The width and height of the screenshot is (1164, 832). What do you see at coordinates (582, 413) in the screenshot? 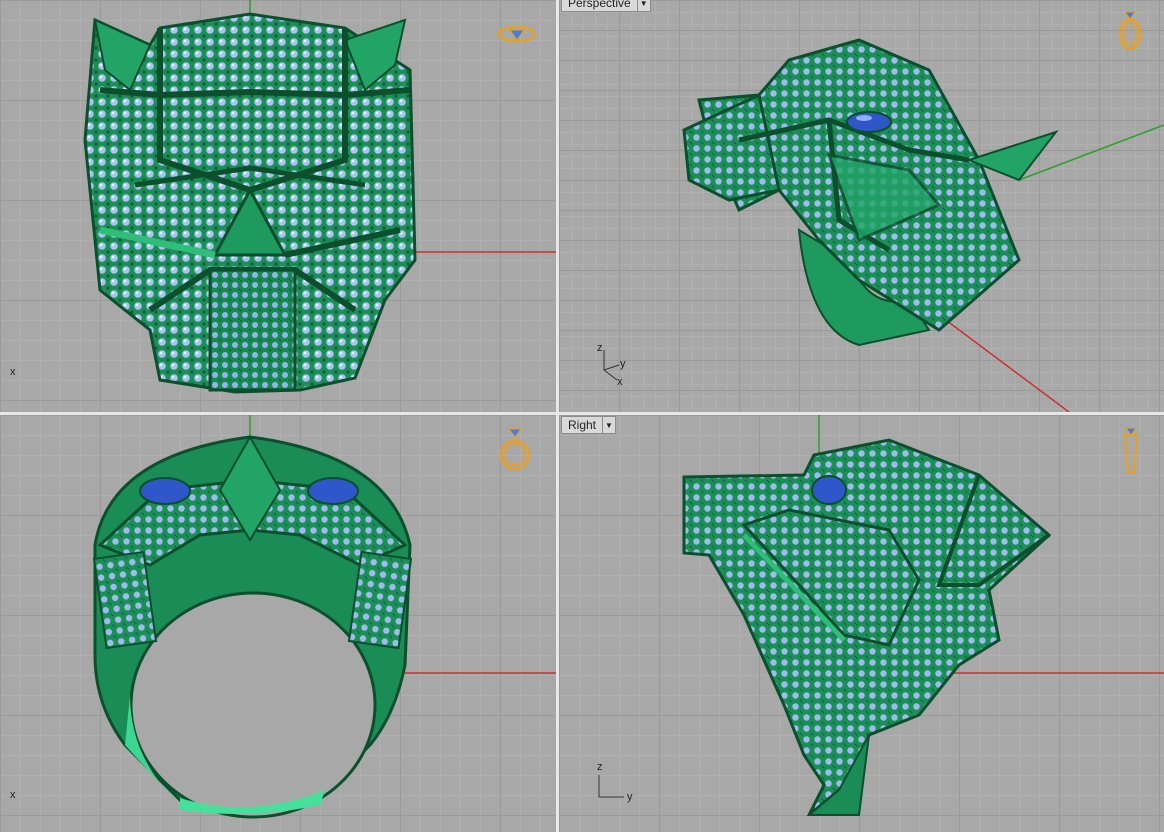
I see `viewport-splitter-horizontal` at bounding box center [582, 413].